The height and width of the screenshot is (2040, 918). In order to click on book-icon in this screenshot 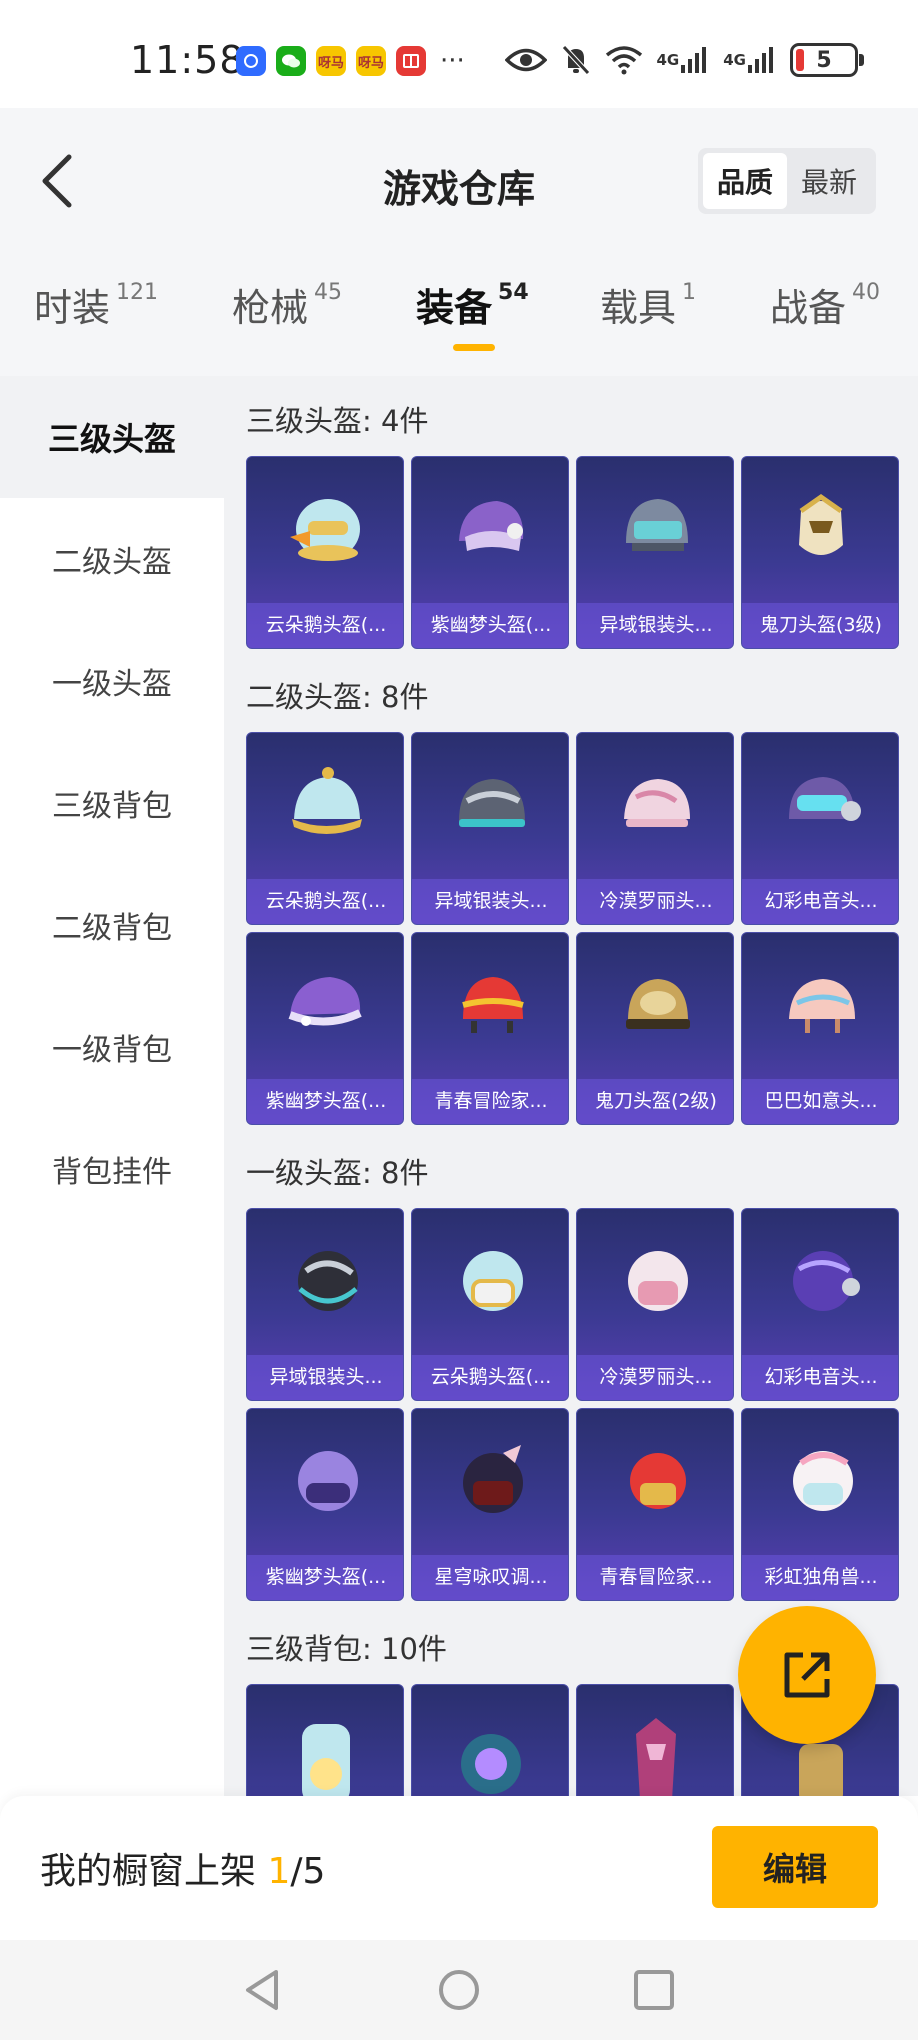, I will do `click(411, 61)`.